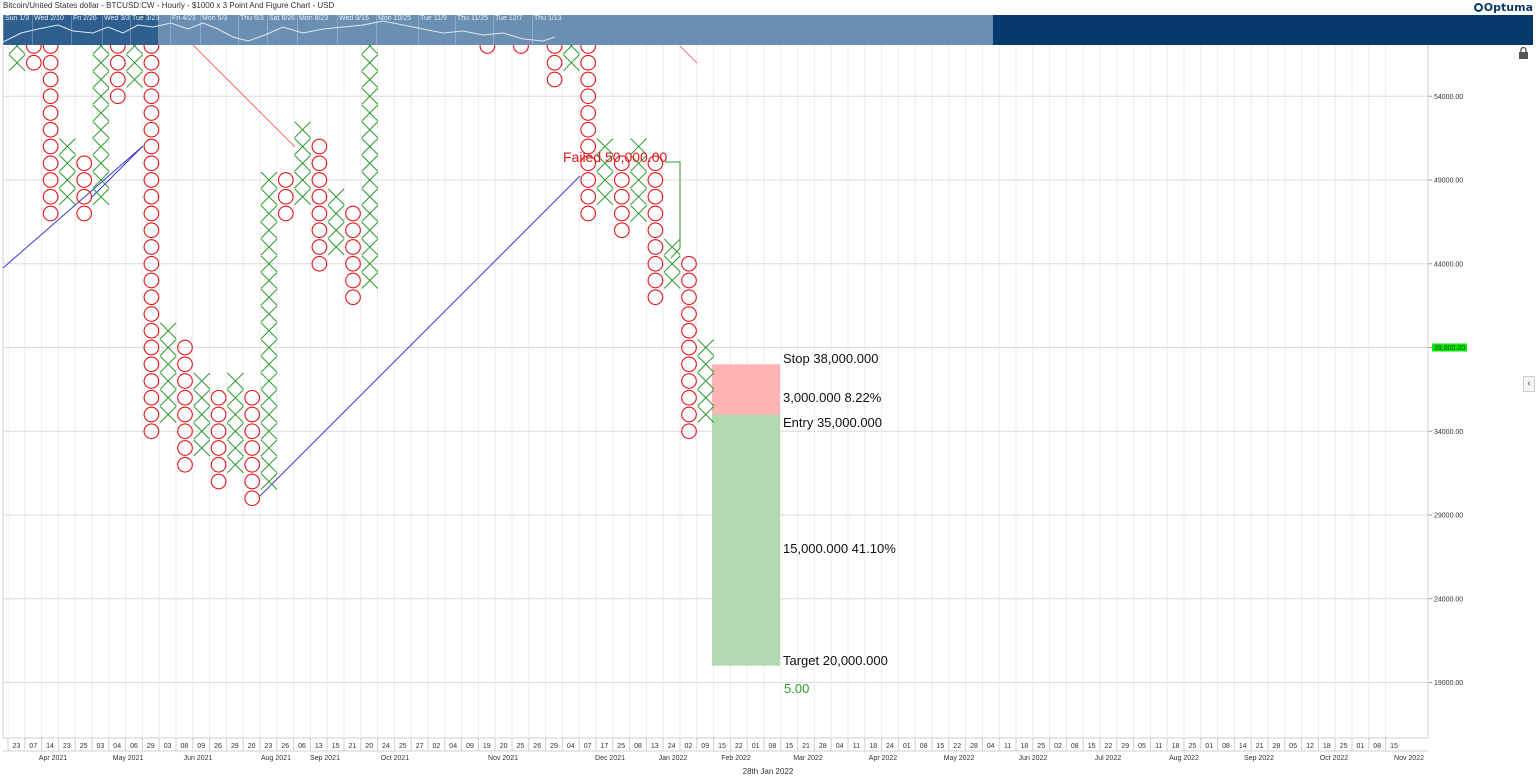  Describe the element at coordinates (673, 758) in the screenshot. I see `month-label: Jan 2022` at that location.